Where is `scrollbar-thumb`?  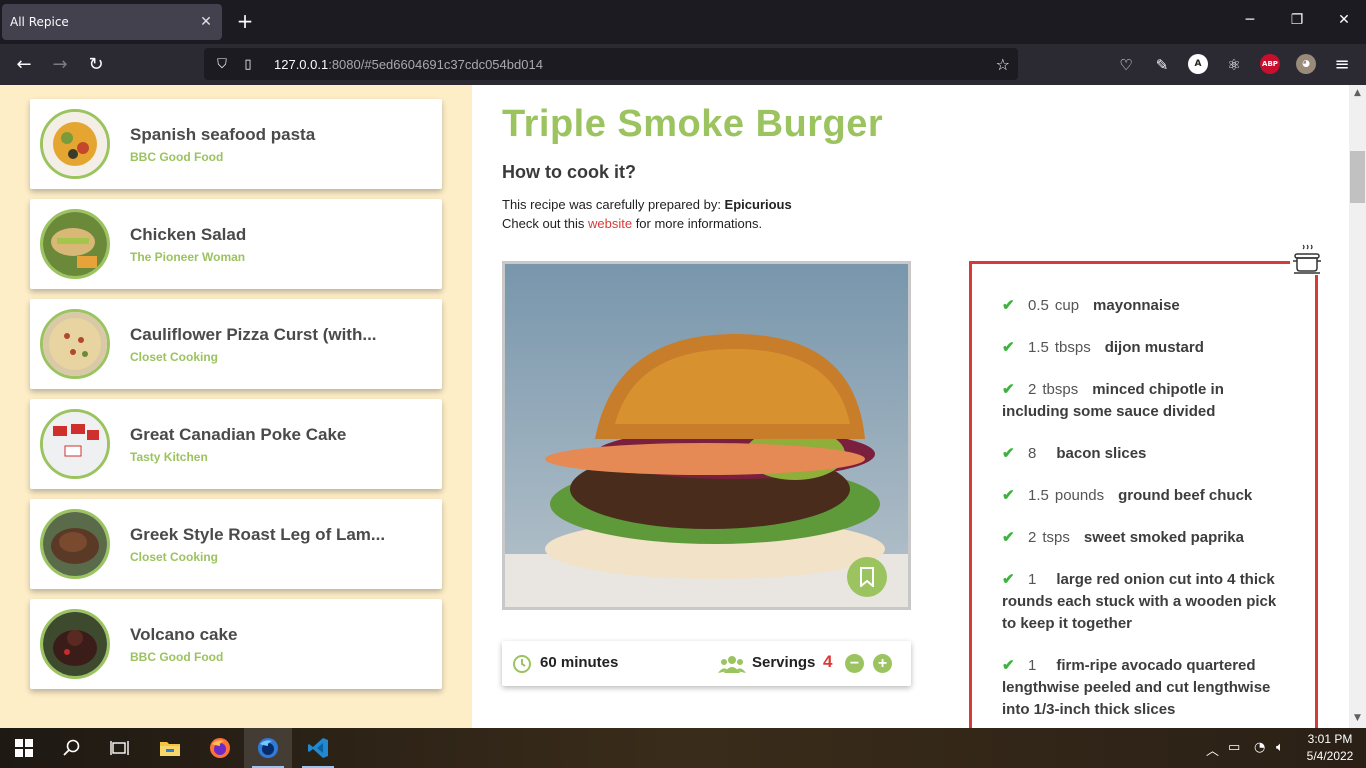 scrollbar-thumb is located at coordinates (1357, 177).